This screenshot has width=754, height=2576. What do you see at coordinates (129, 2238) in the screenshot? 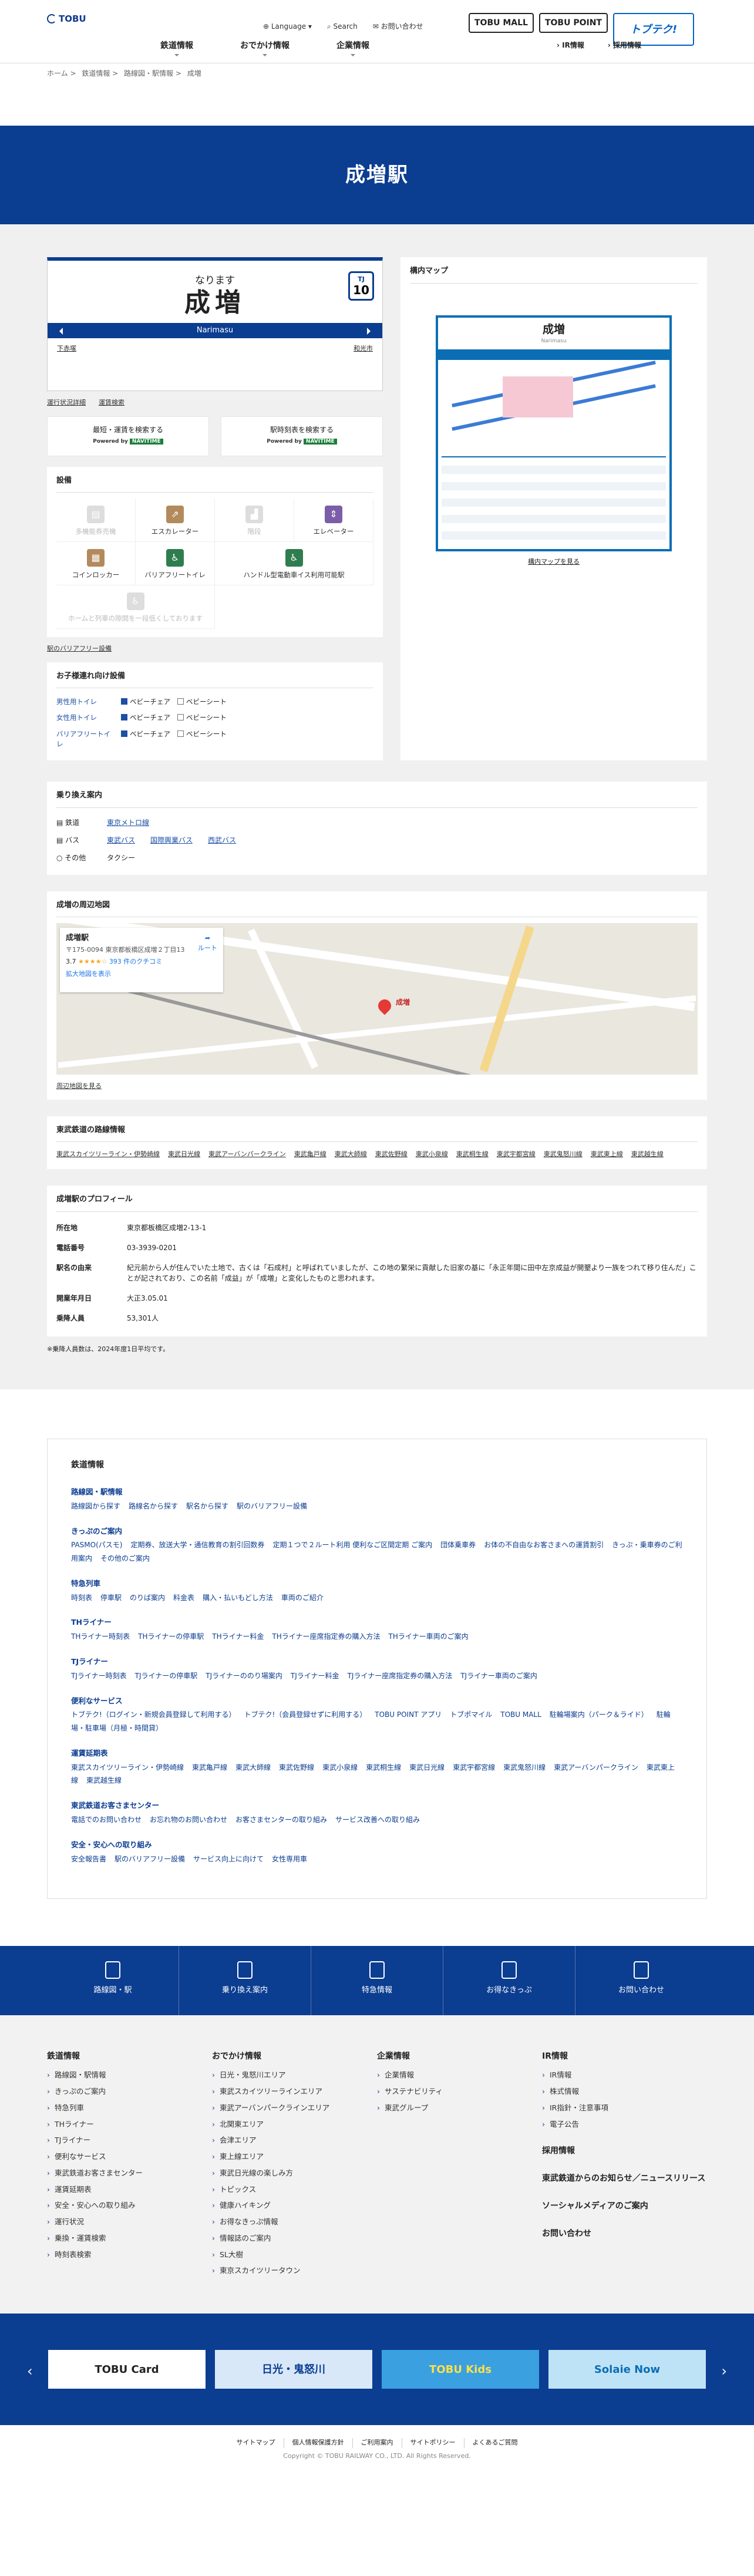
I see `footer-col-link: 乗換・運賃検索` at bounding box center [129, 2238].